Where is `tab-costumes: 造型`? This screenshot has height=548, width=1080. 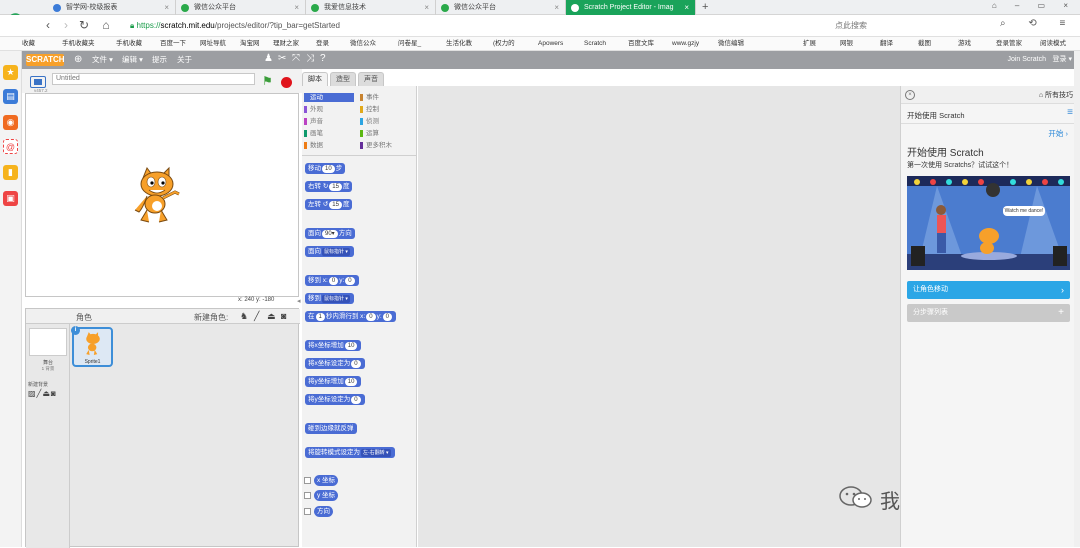
tab-costumes: 造型 is located at coordinates (343, 79).